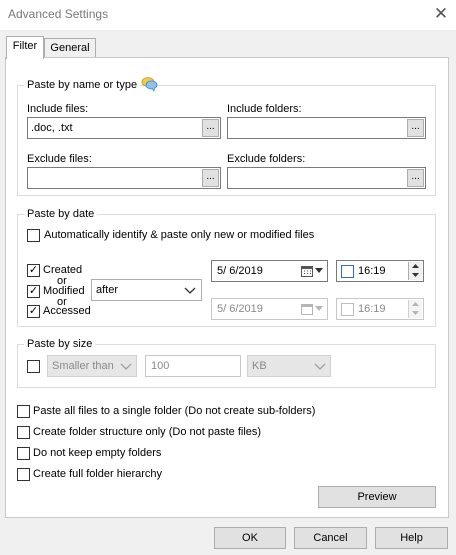 This screenshot has height=555, width=456. What do you see at coordinates (59, 159) in the screenshot?
I see `exclude-files-label: Exclude files:` at bounding box center [59, 159].